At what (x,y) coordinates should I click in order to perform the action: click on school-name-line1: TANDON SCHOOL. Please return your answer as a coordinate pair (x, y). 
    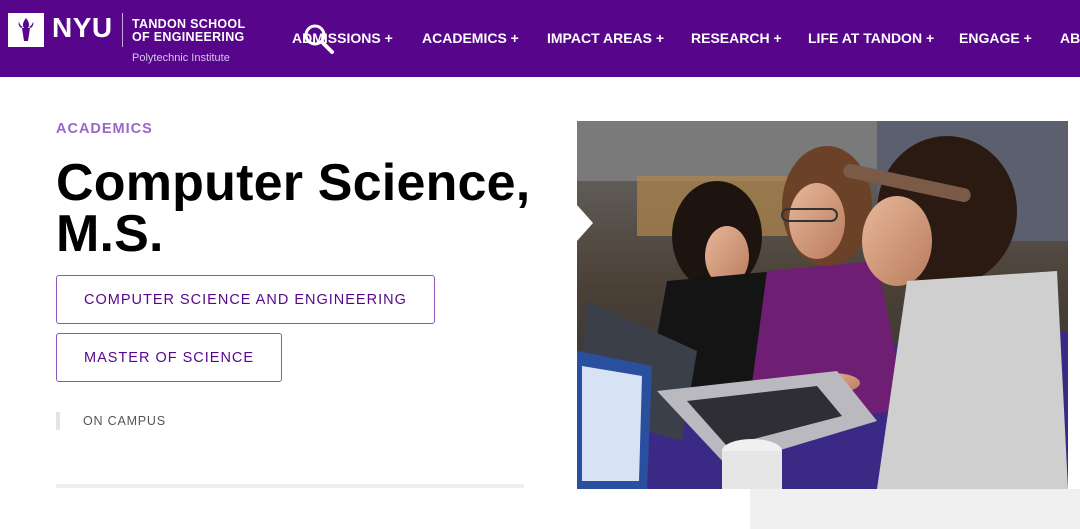
    Looking at the image, I should click on (188, 24).